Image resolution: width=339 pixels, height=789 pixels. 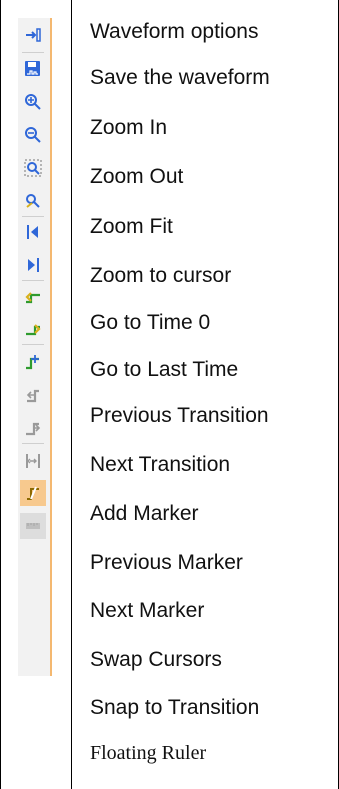 I want to click on legend-item-next-transition: Next Transition, so click(x=160, y=464).